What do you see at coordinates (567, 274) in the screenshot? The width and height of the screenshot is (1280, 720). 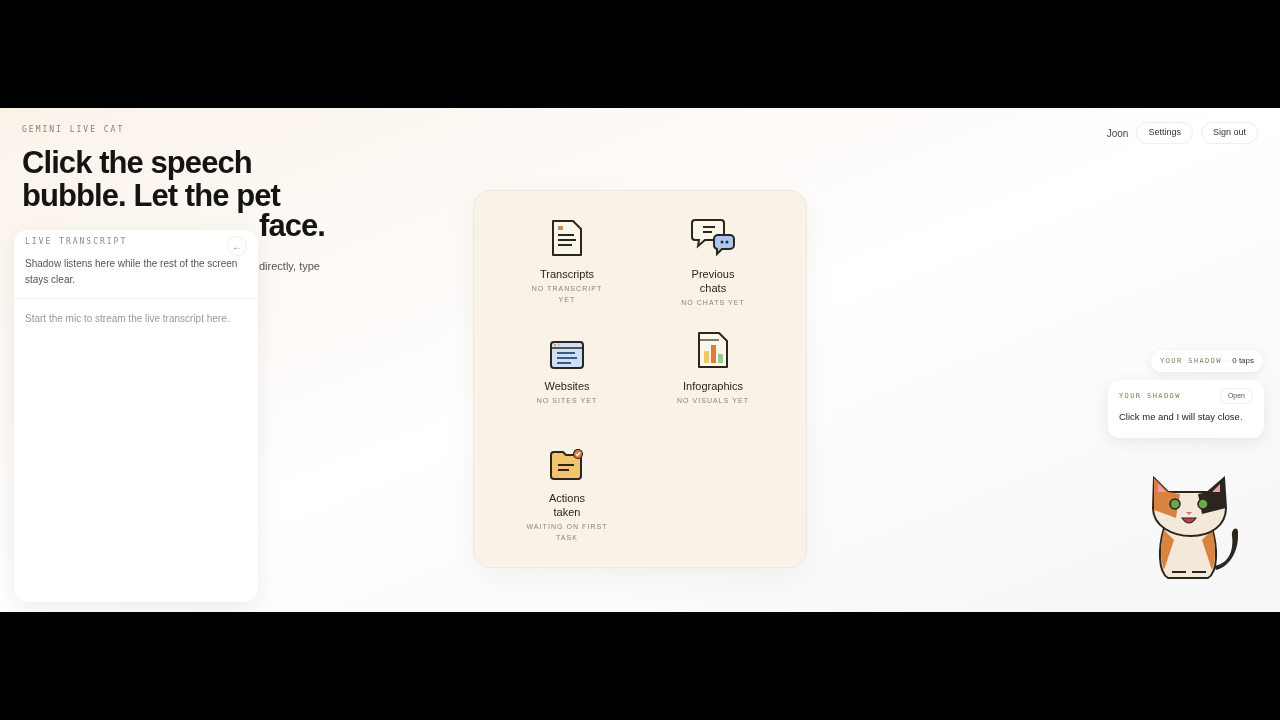 I see `tile-title: Transcripts` at bounding box center [567, 274].